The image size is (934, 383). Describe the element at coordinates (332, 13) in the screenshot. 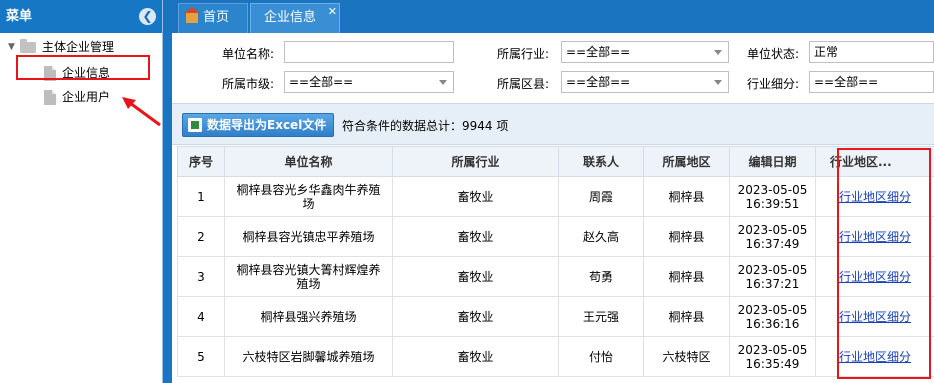

I see `close-icon: ✕` at that location.